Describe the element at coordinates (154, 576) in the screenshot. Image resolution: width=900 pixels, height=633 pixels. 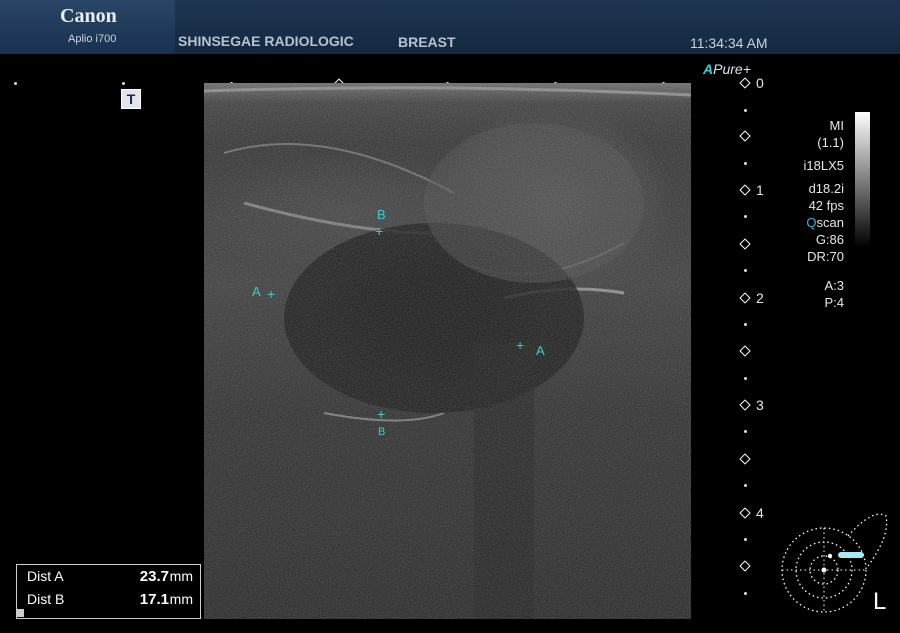
I see `measurement-value: 23.7` at that location.